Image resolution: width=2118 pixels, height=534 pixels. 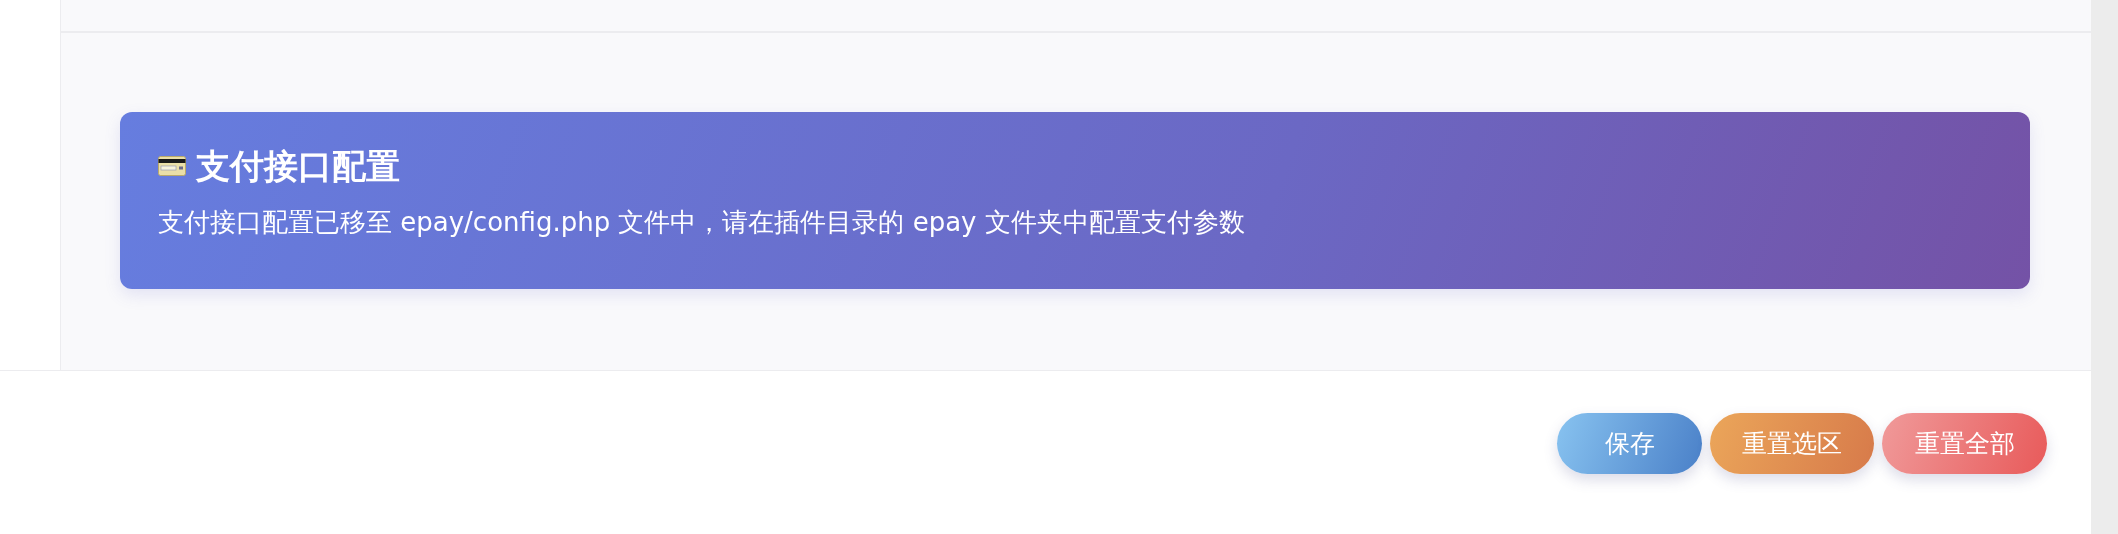 I want to click on credit-card-icon, so click(x=172, y=166).